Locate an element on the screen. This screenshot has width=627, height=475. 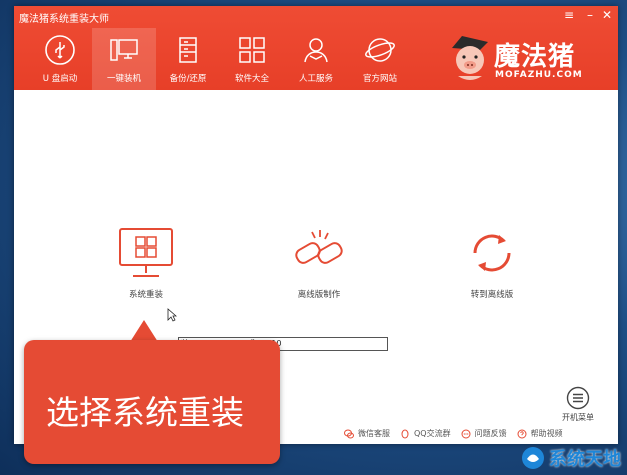
nav-usb-boot: U 盘启动 is located at coordinates (60, 59).